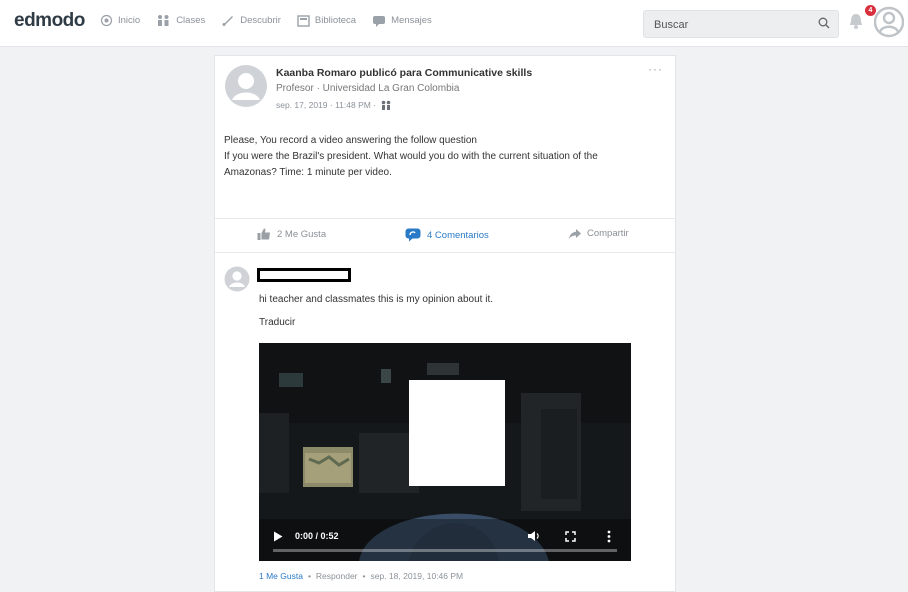 This screenshot has width=908, height=592. What do you see at coordinates (413, 235) in the screenshot?
I see `comment-icon` at bounding box center [413, 235].